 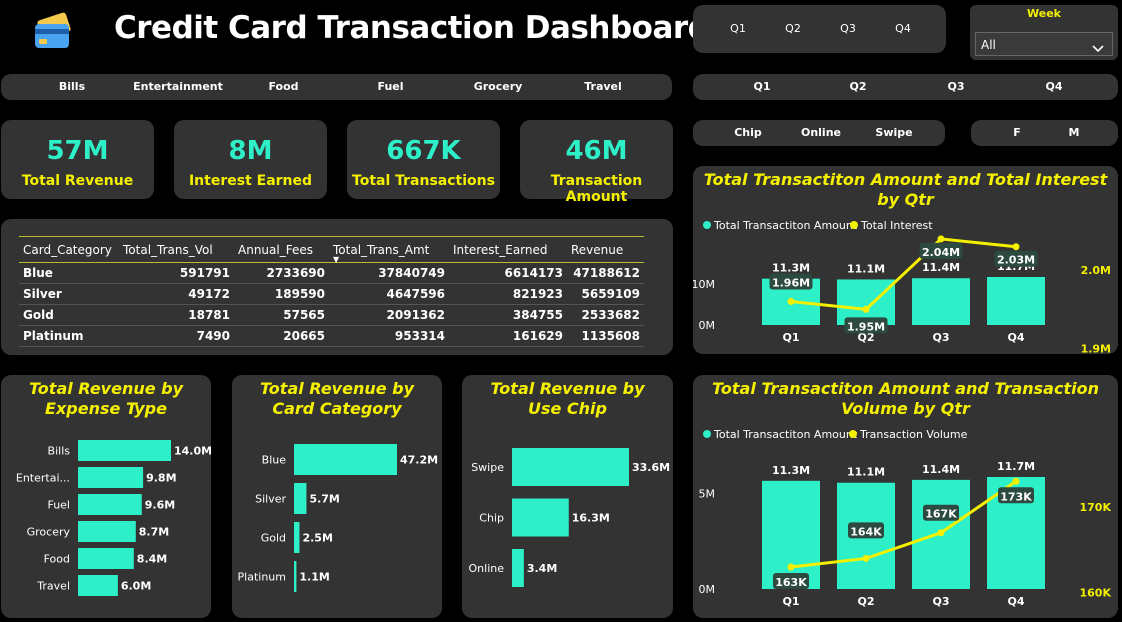 I want to click on column-header: Total_Trans_Vol, so click(x=176, y=249).